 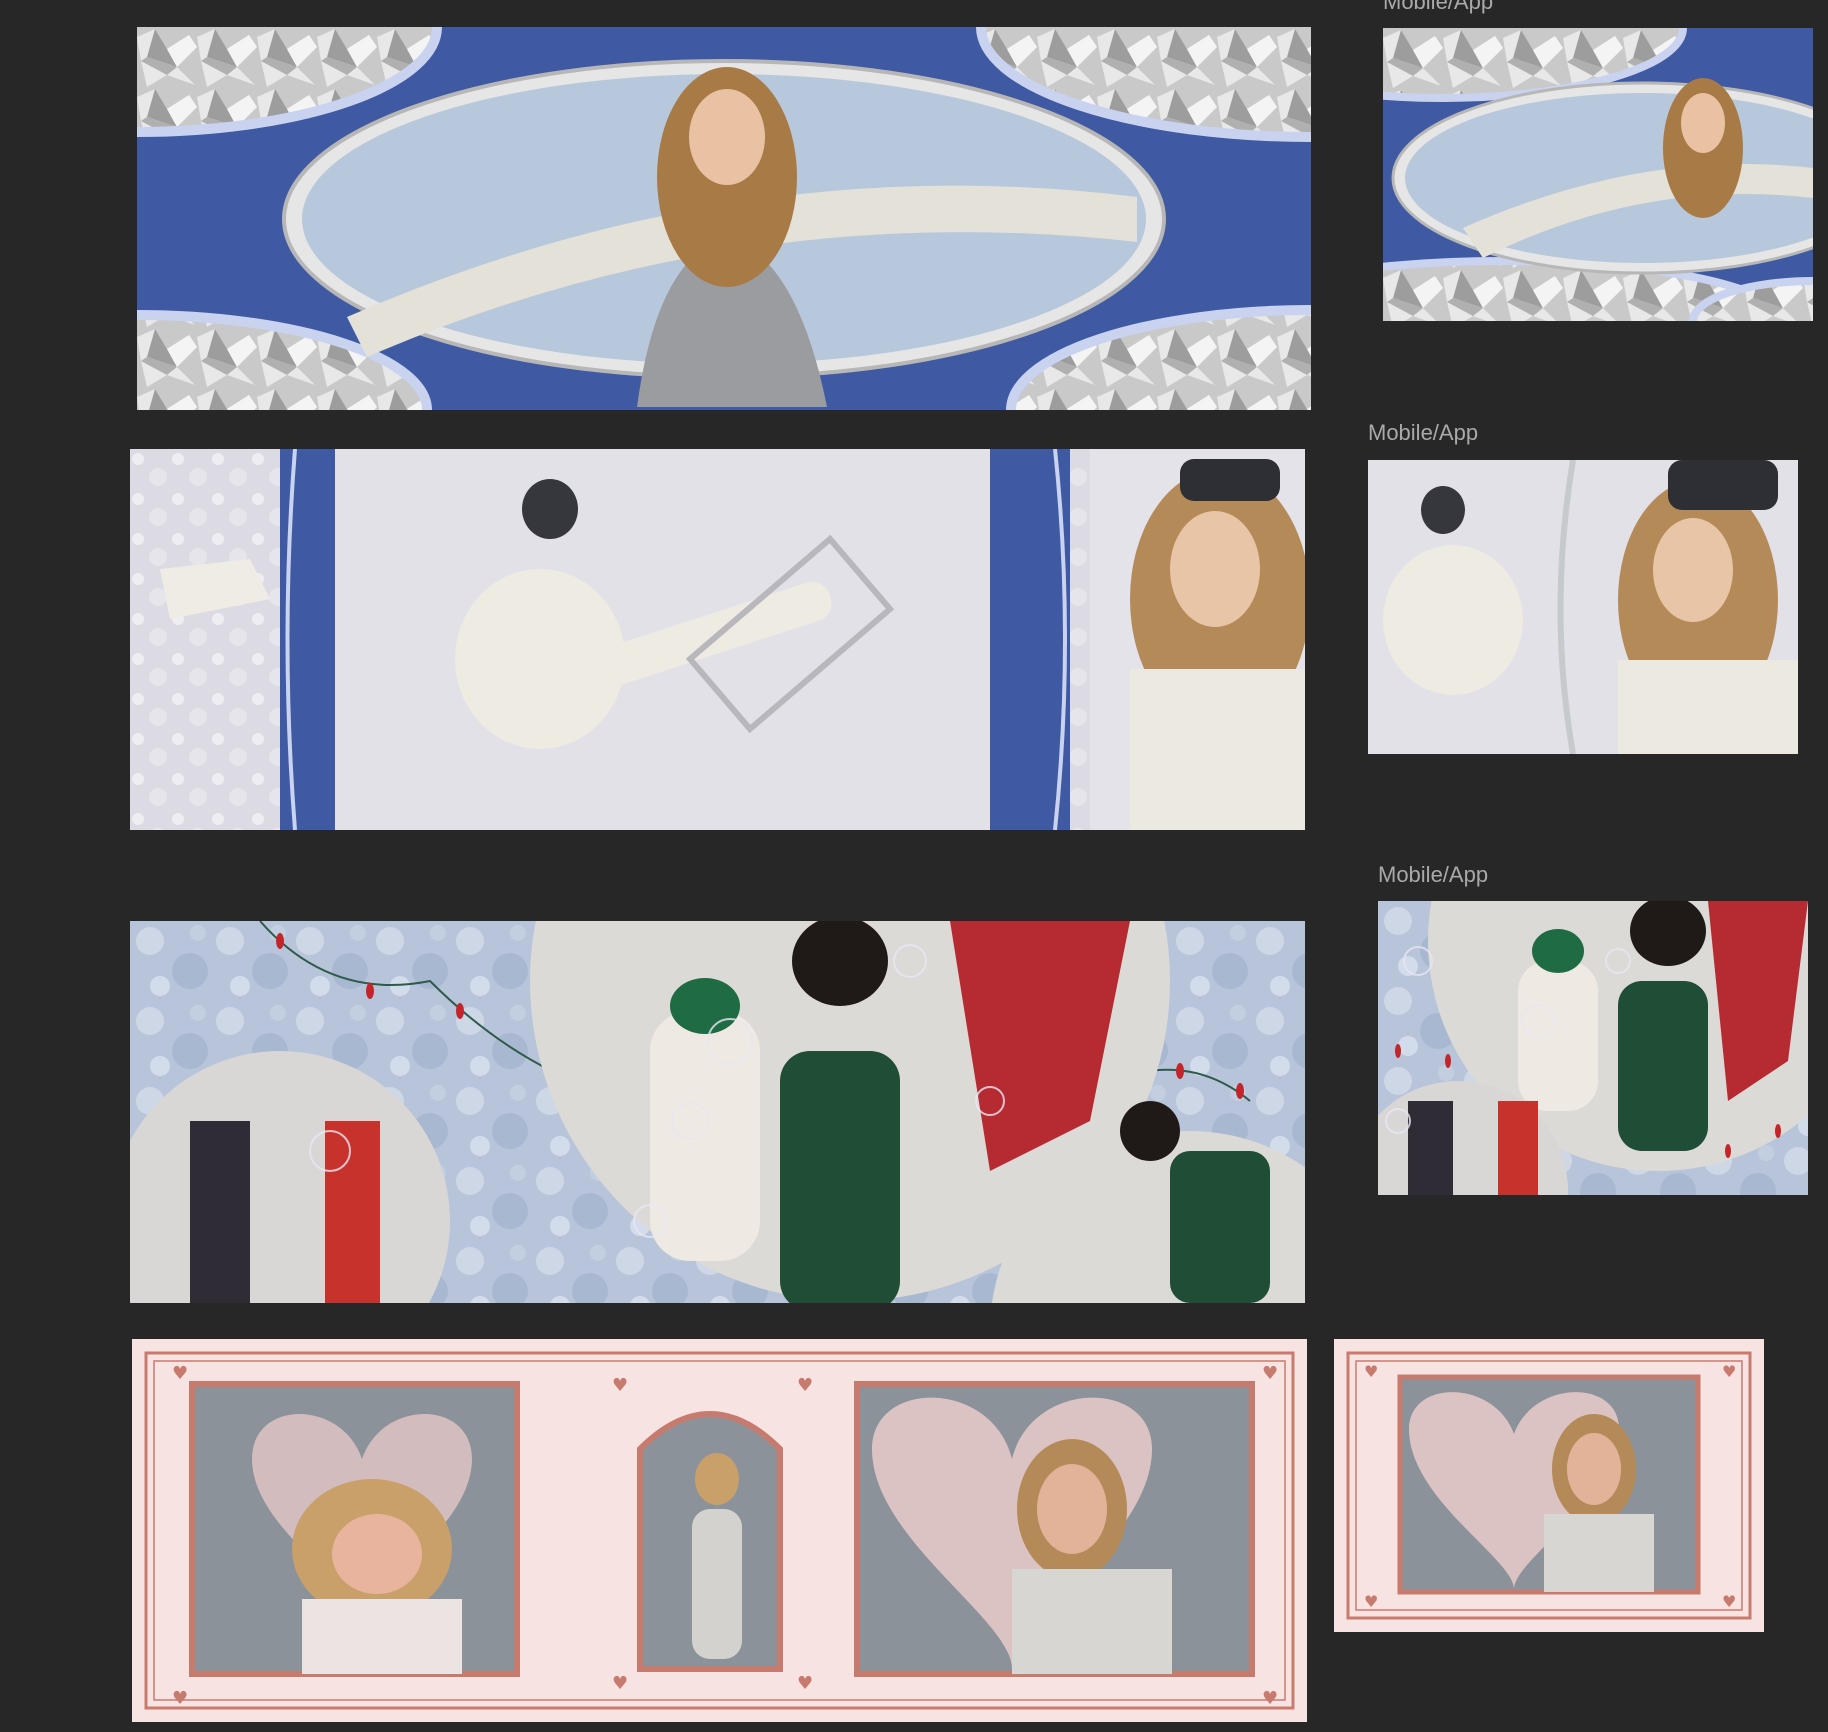 I want to click on heart-frame-banner-desktop: ♥ ♥ ♥ ♥ ♥ ♥ ♥ ♥, so click(x=719, y=1530).